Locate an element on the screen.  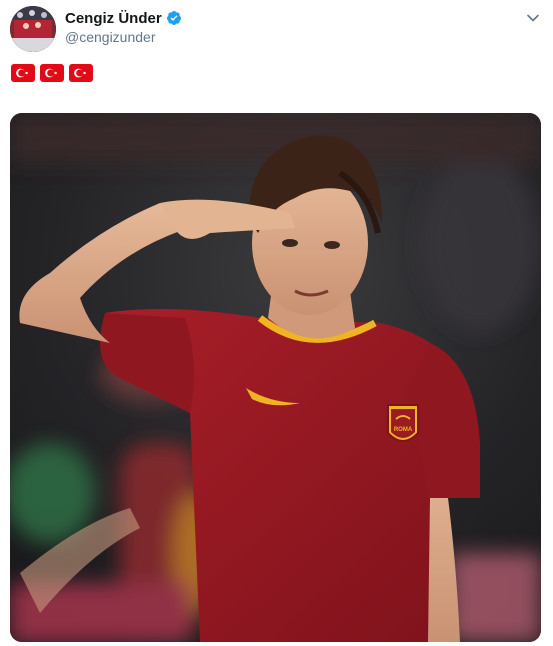
avatar is located at coordinates (33, 29).